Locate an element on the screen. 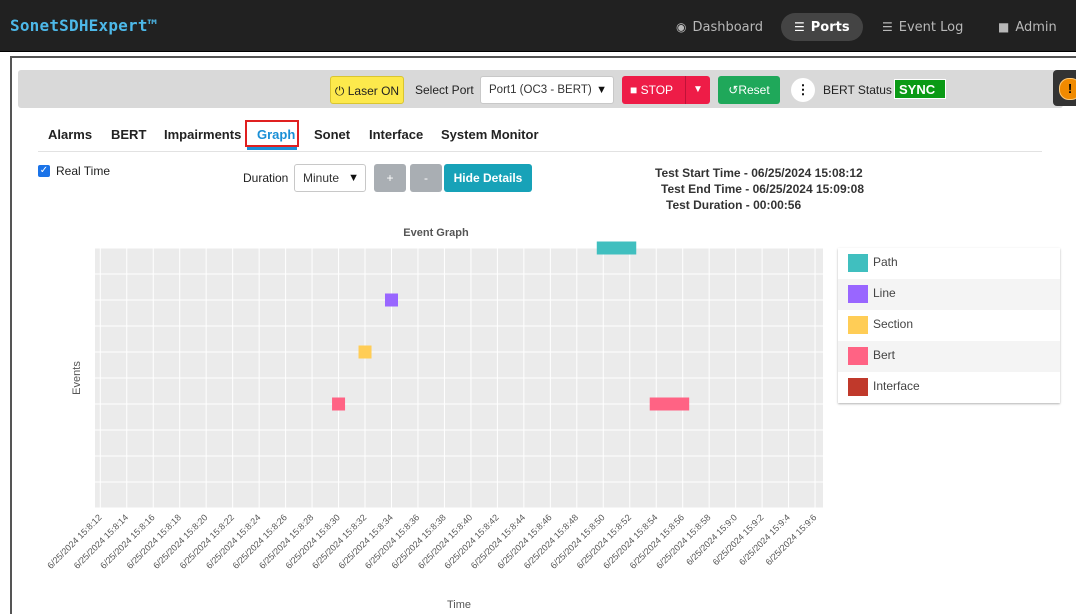  reset-icon: ↺ is located at coordinates (733, 90).